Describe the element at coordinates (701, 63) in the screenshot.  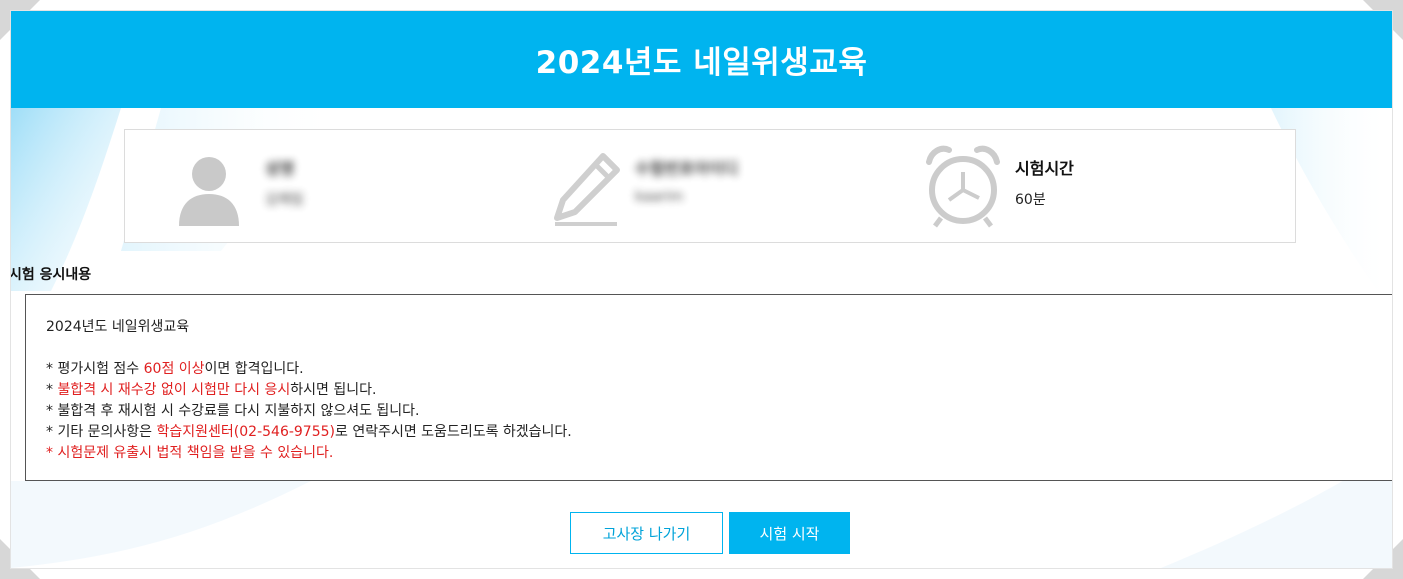
I see `exam-title: 2024년도 네일위생교육` at that location.